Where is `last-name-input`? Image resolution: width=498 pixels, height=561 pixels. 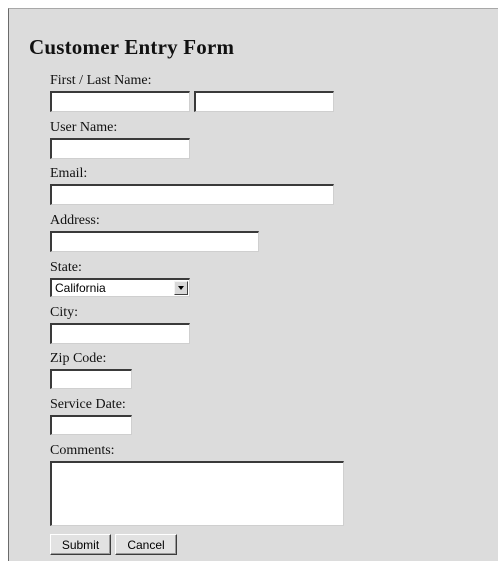 last-name-input is located at coordinates (264, 101).